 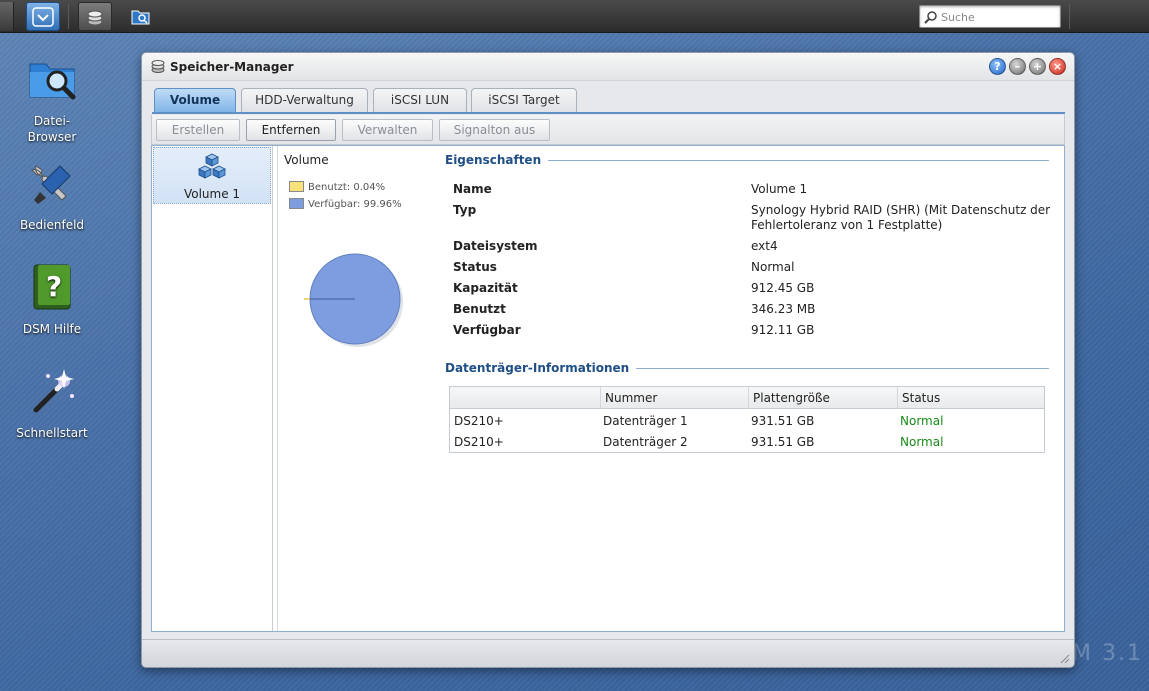 What do you see at coordinates (971, 398) in the screenshot?
I see `column-header-status: Status` at bounding box center [971, 398].